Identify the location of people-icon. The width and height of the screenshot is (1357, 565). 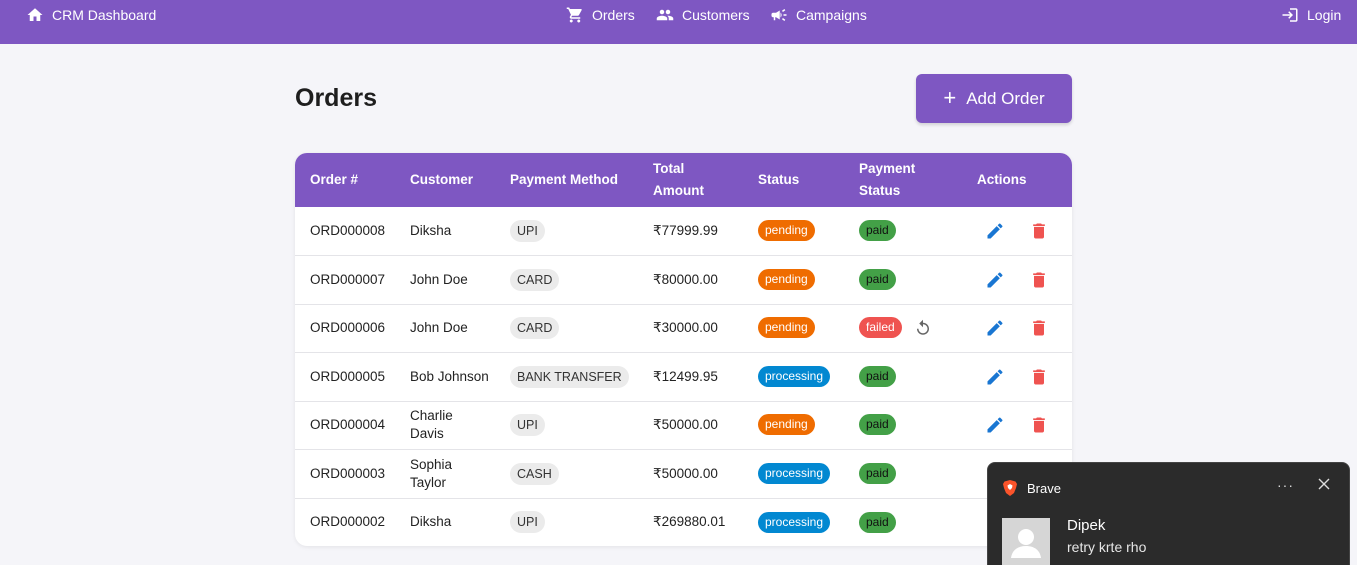
(665, 15).